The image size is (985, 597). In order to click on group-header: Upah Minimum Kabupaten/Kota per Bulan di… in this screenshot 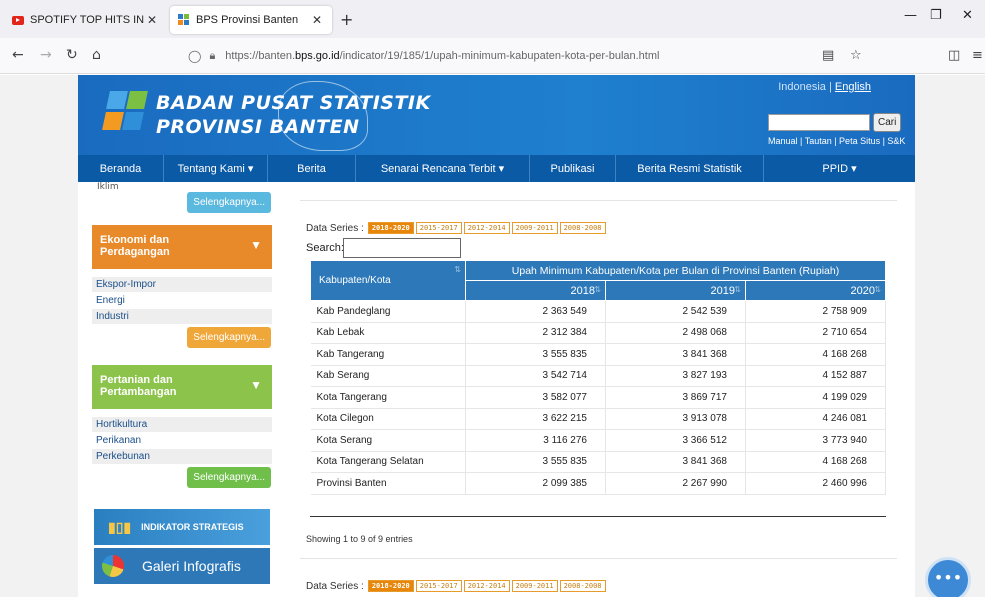, I will do `click(675, 270)`.